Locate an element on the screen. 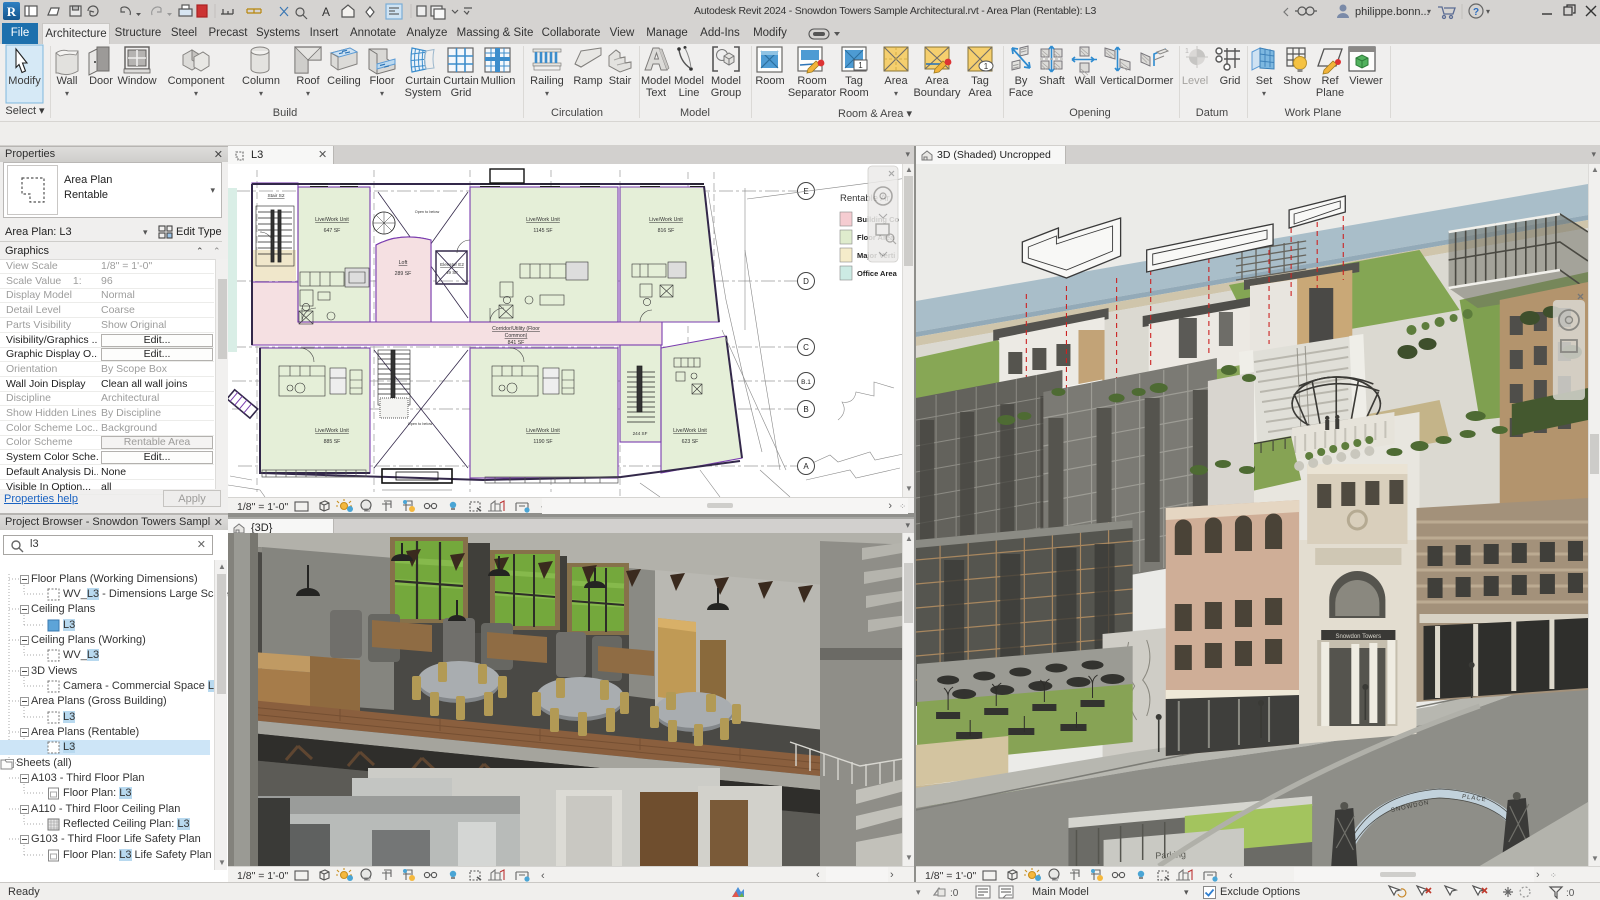 Image resolution: width=1600 pixels, height=900 pixels. svg-text: 841 SF is located at coordinates (516, 343).